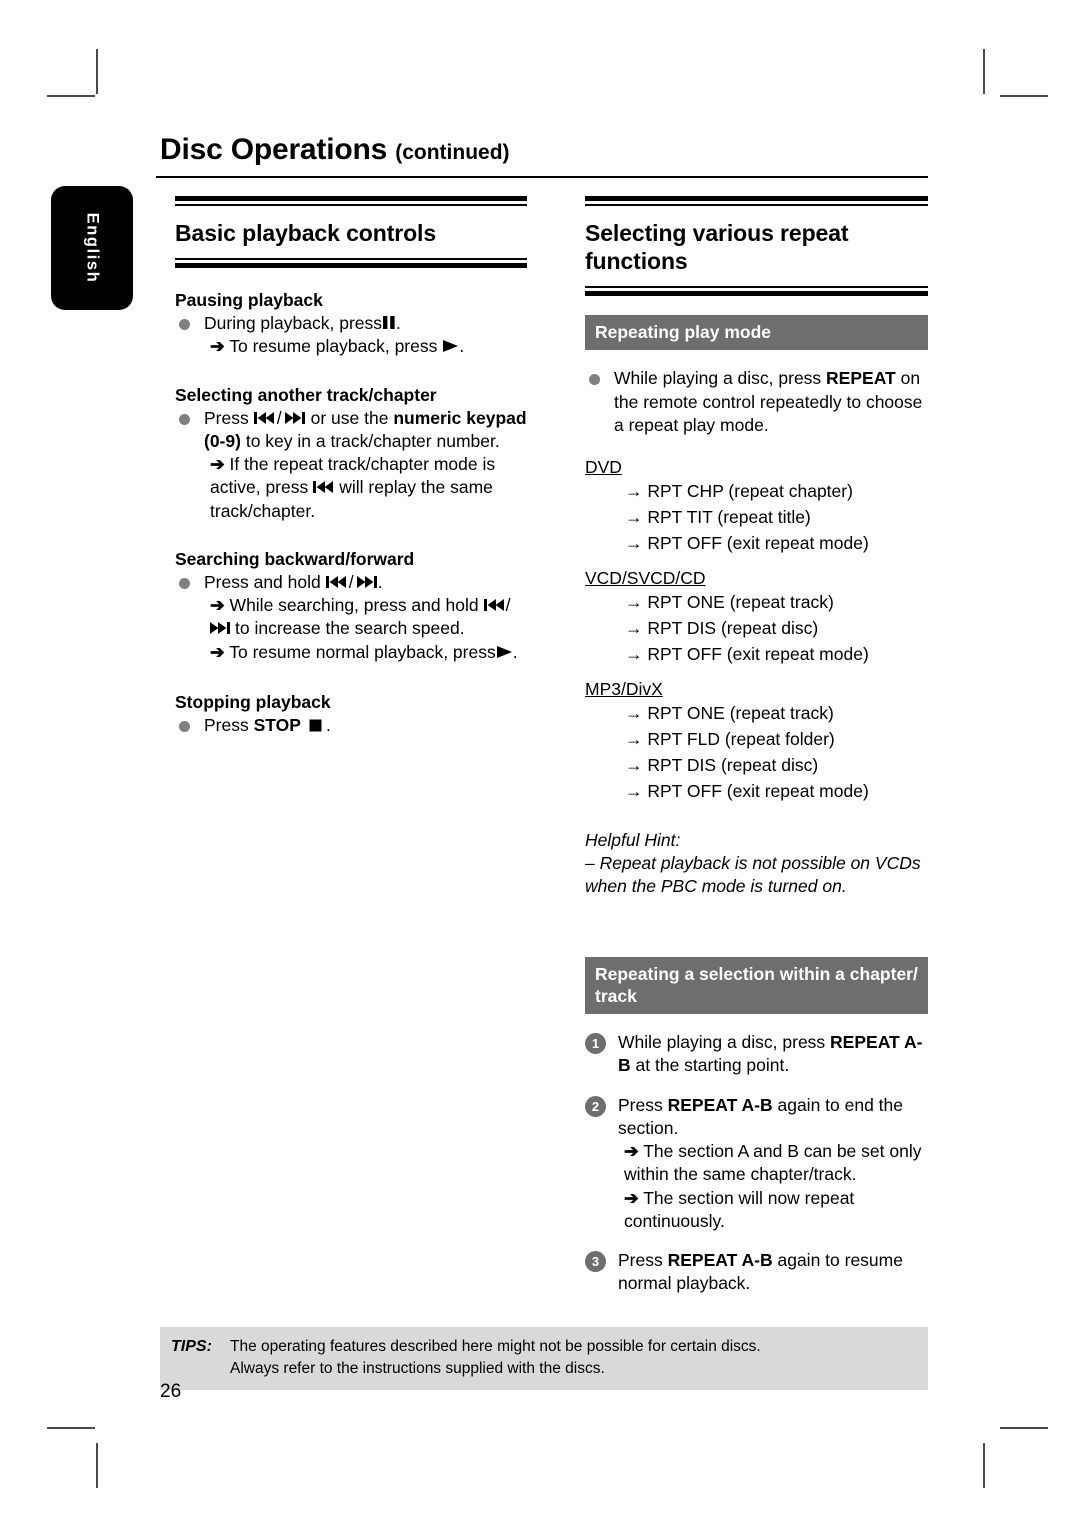  What do you see at coordinates (595, 1044) in the screenshot?
I see `step-number-badge: 1` at bounding box center [595, 1044].